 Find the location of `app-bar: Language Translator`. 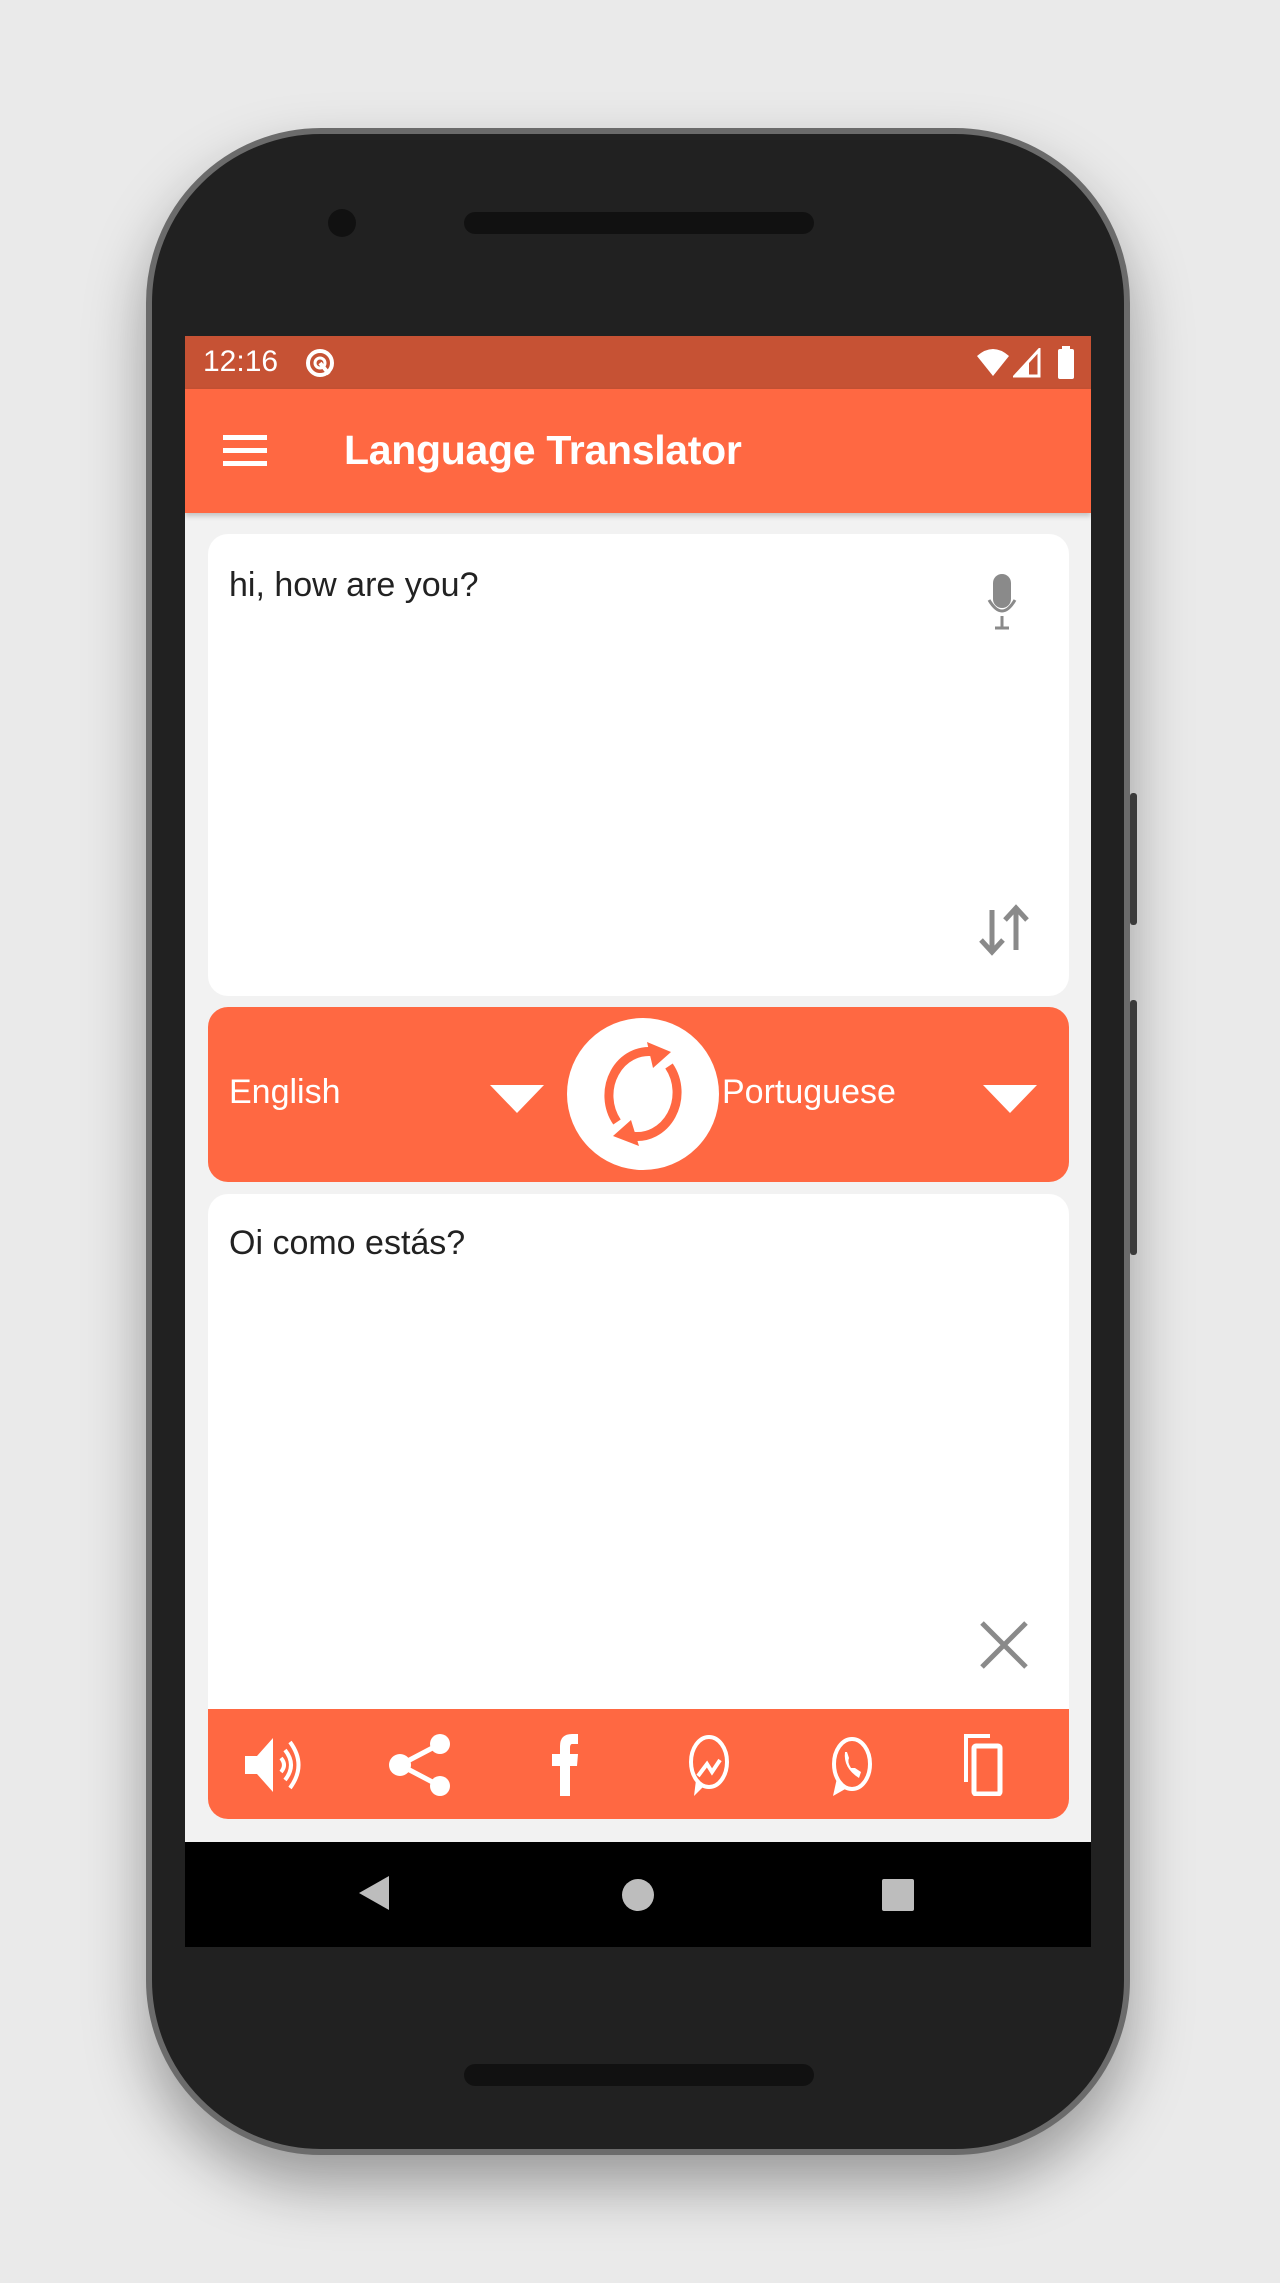

app-bar: Language Translator is located at coordinates (638, 451).